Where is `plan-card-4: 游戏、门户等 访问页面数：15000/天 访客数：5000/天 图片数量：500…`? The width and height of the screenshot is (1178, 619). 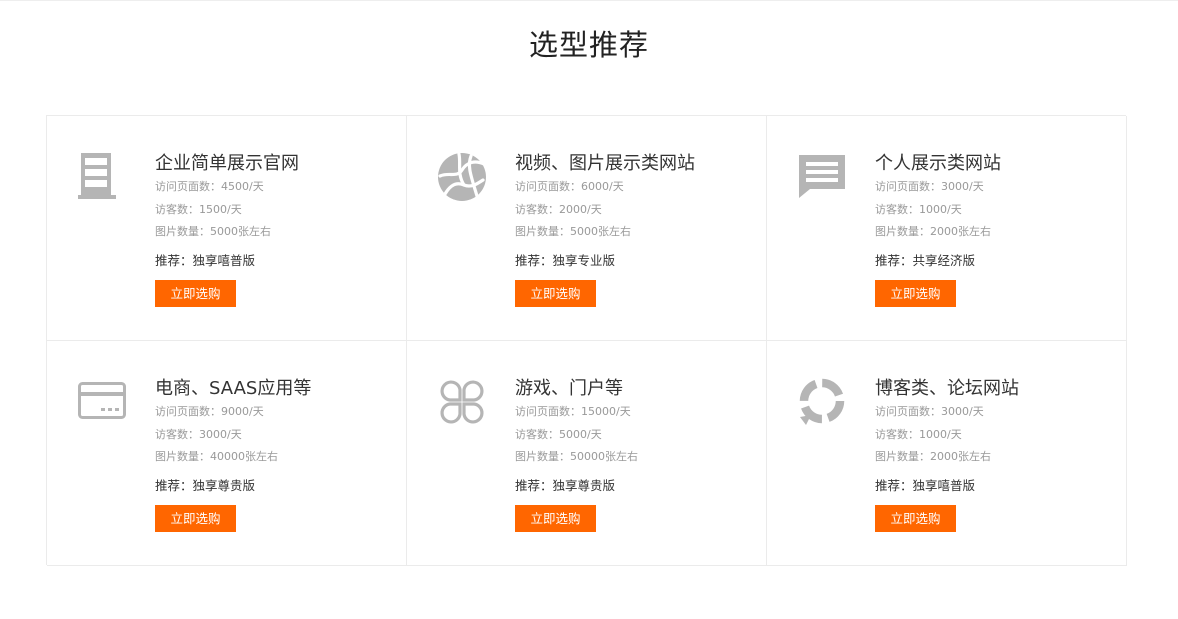 plan-card-4: 游戏、门户等 访问页面数：15000/天 访客数：5000/天 图片数量：500… is located at coordinates (587, 453).